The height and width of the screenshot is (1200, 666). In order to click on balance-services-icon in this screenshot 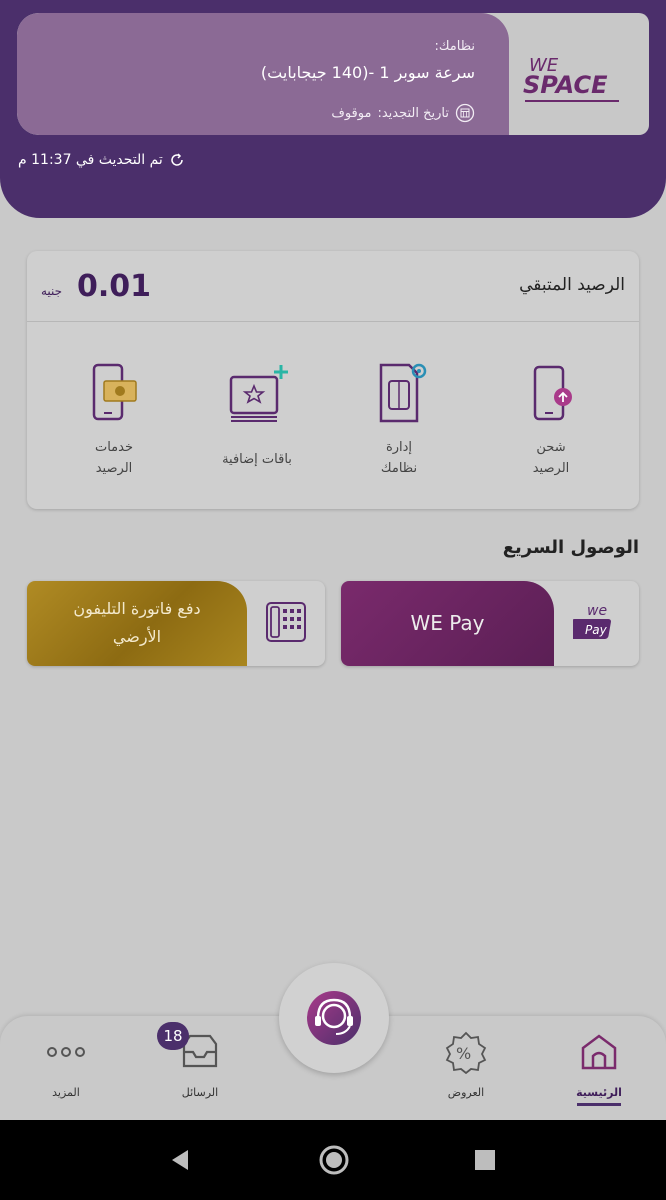, I will do `click(114, 392)`.